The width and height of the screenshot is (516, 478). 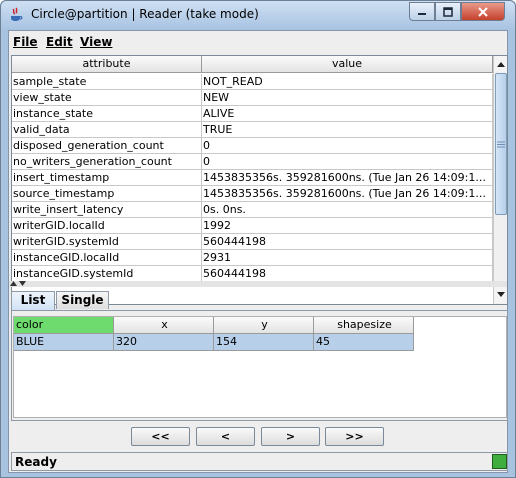 I want to click on menu-edit-label: Edit, so click(x=59, y=42).